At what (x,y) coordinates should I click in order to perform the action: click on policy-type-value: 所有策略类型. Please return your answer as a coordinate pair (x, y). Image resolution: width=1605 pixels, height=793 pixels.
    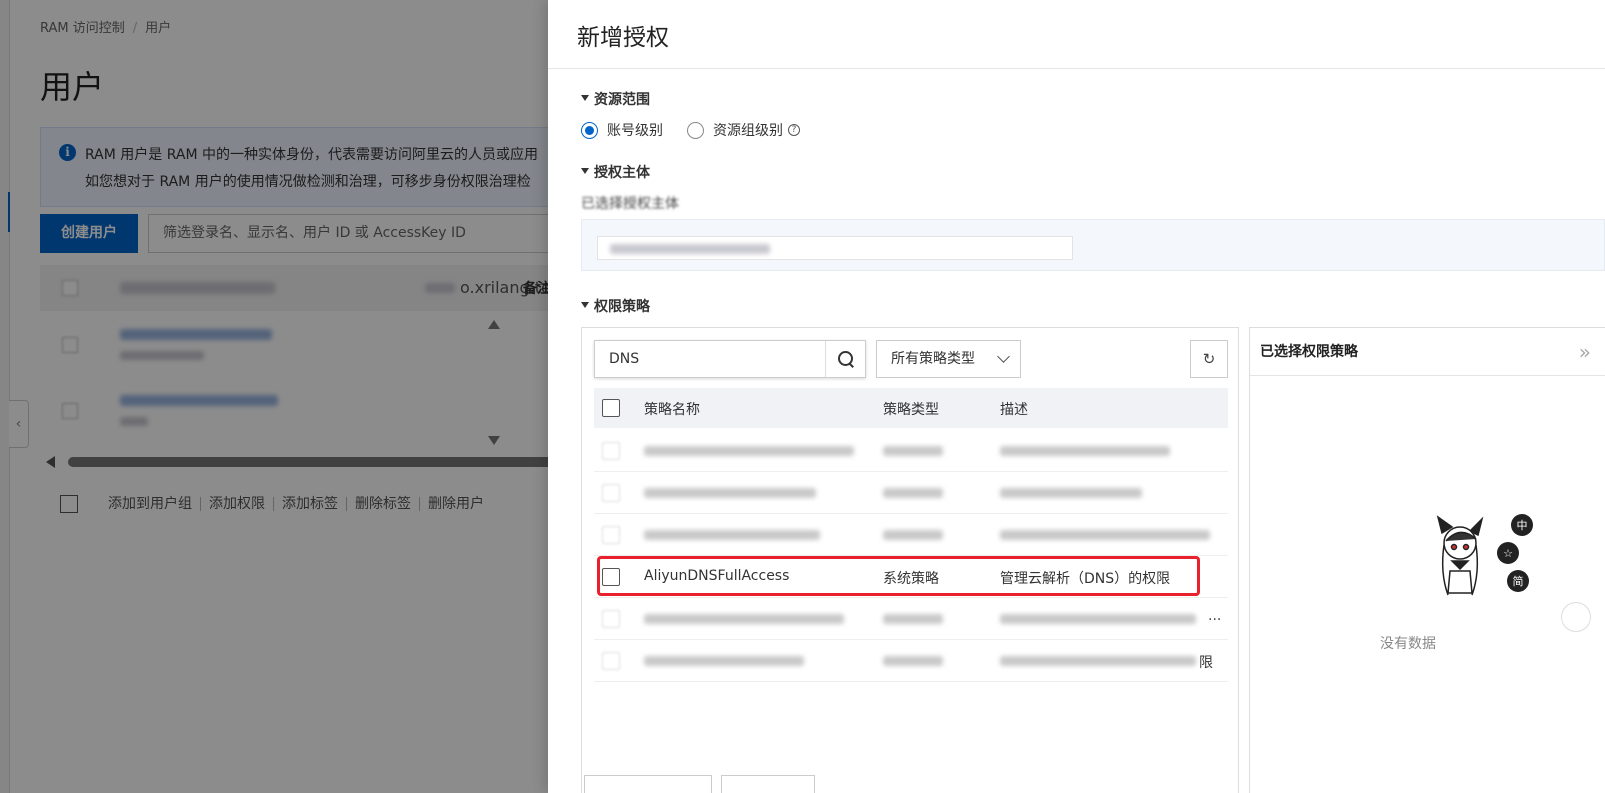
    Looking at the image, I should click on (933, 359).